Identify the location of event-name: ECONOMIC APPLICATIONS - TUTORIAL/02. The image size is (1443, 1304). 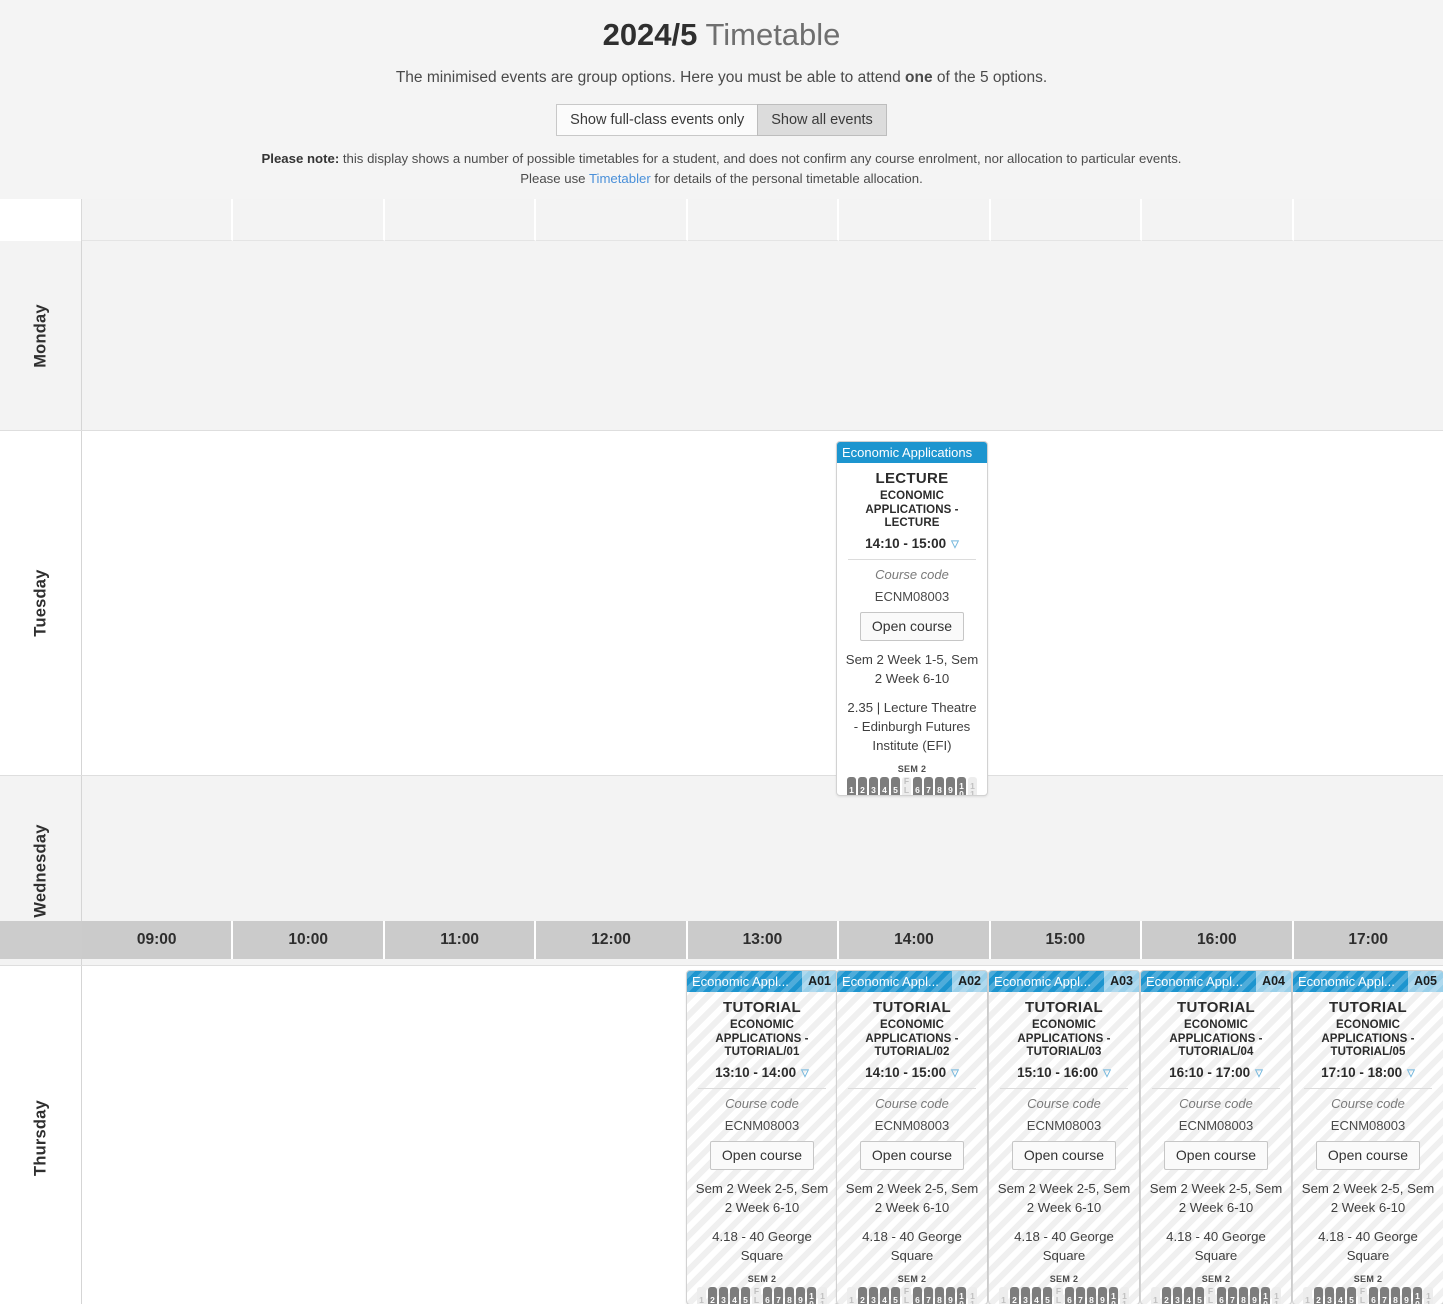
(912, 1038).